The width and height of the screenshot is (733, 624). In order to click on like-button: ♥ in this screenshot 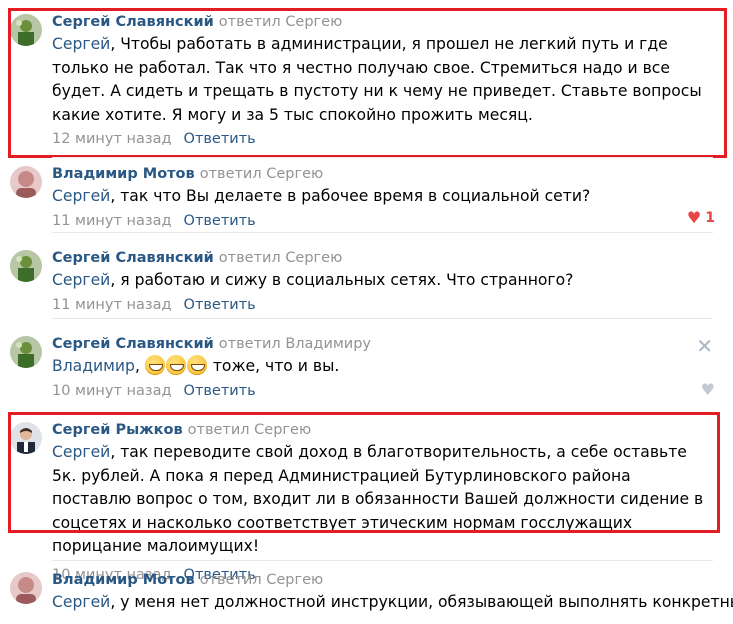, I will do `click(708, 390)`.